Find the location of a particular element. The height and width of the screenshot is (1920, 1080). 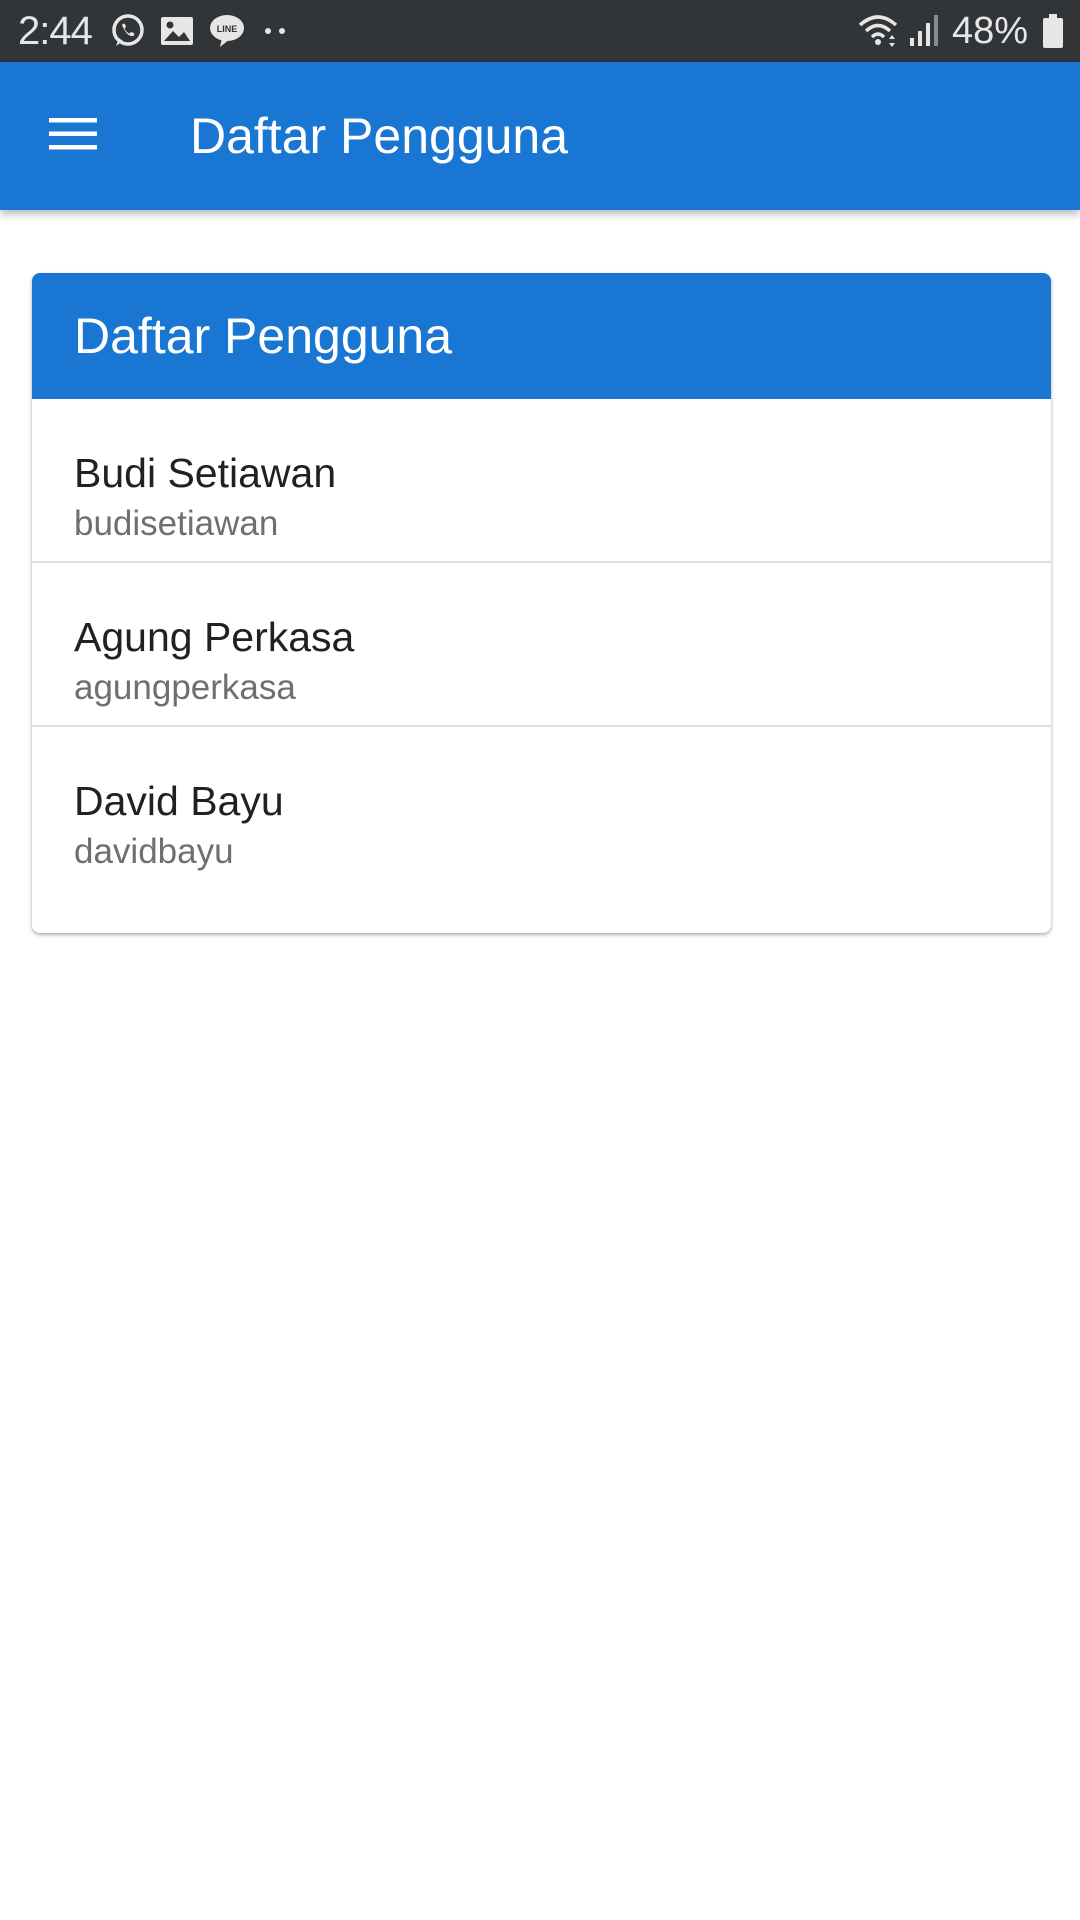

signal-icon is located at coordinates (924, 31).